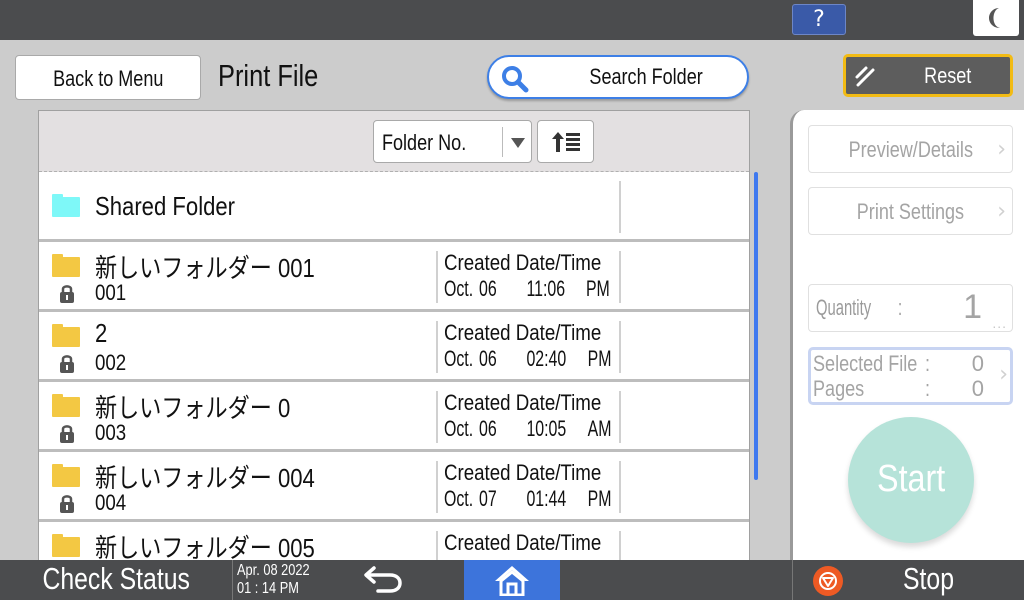  What do you see at coordinates (205, 546) in the screenshot?
I see `folder-name: 新しいフォルダー 005` at bounding box center [205, 546].